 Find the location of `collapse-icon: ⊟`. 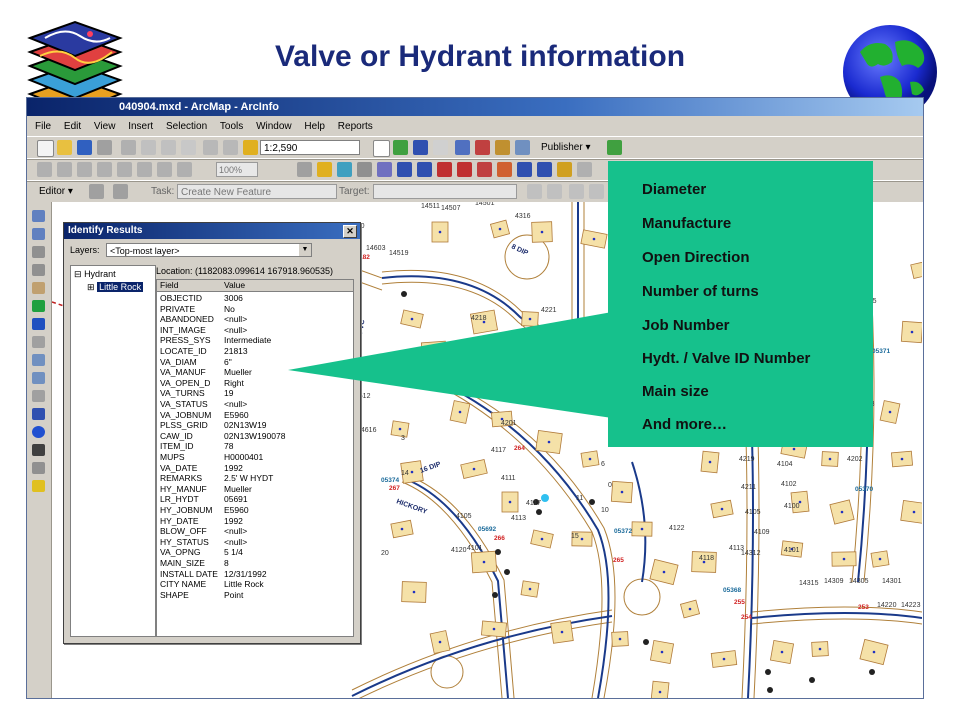

collapse-icon: ⊟ is located at coordinates (78, 274).